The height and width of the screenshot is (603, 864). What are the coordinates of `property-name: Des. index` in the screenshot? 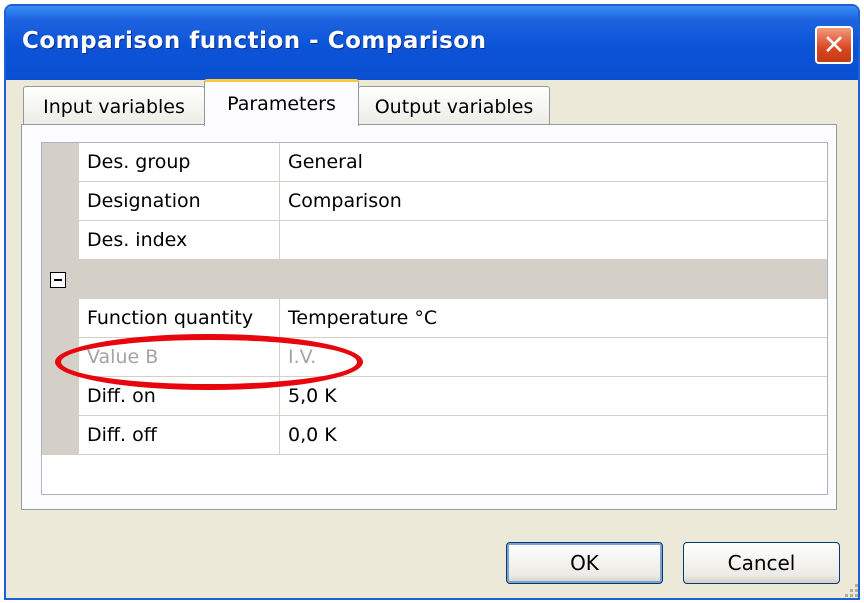 It's located at (179, 240).